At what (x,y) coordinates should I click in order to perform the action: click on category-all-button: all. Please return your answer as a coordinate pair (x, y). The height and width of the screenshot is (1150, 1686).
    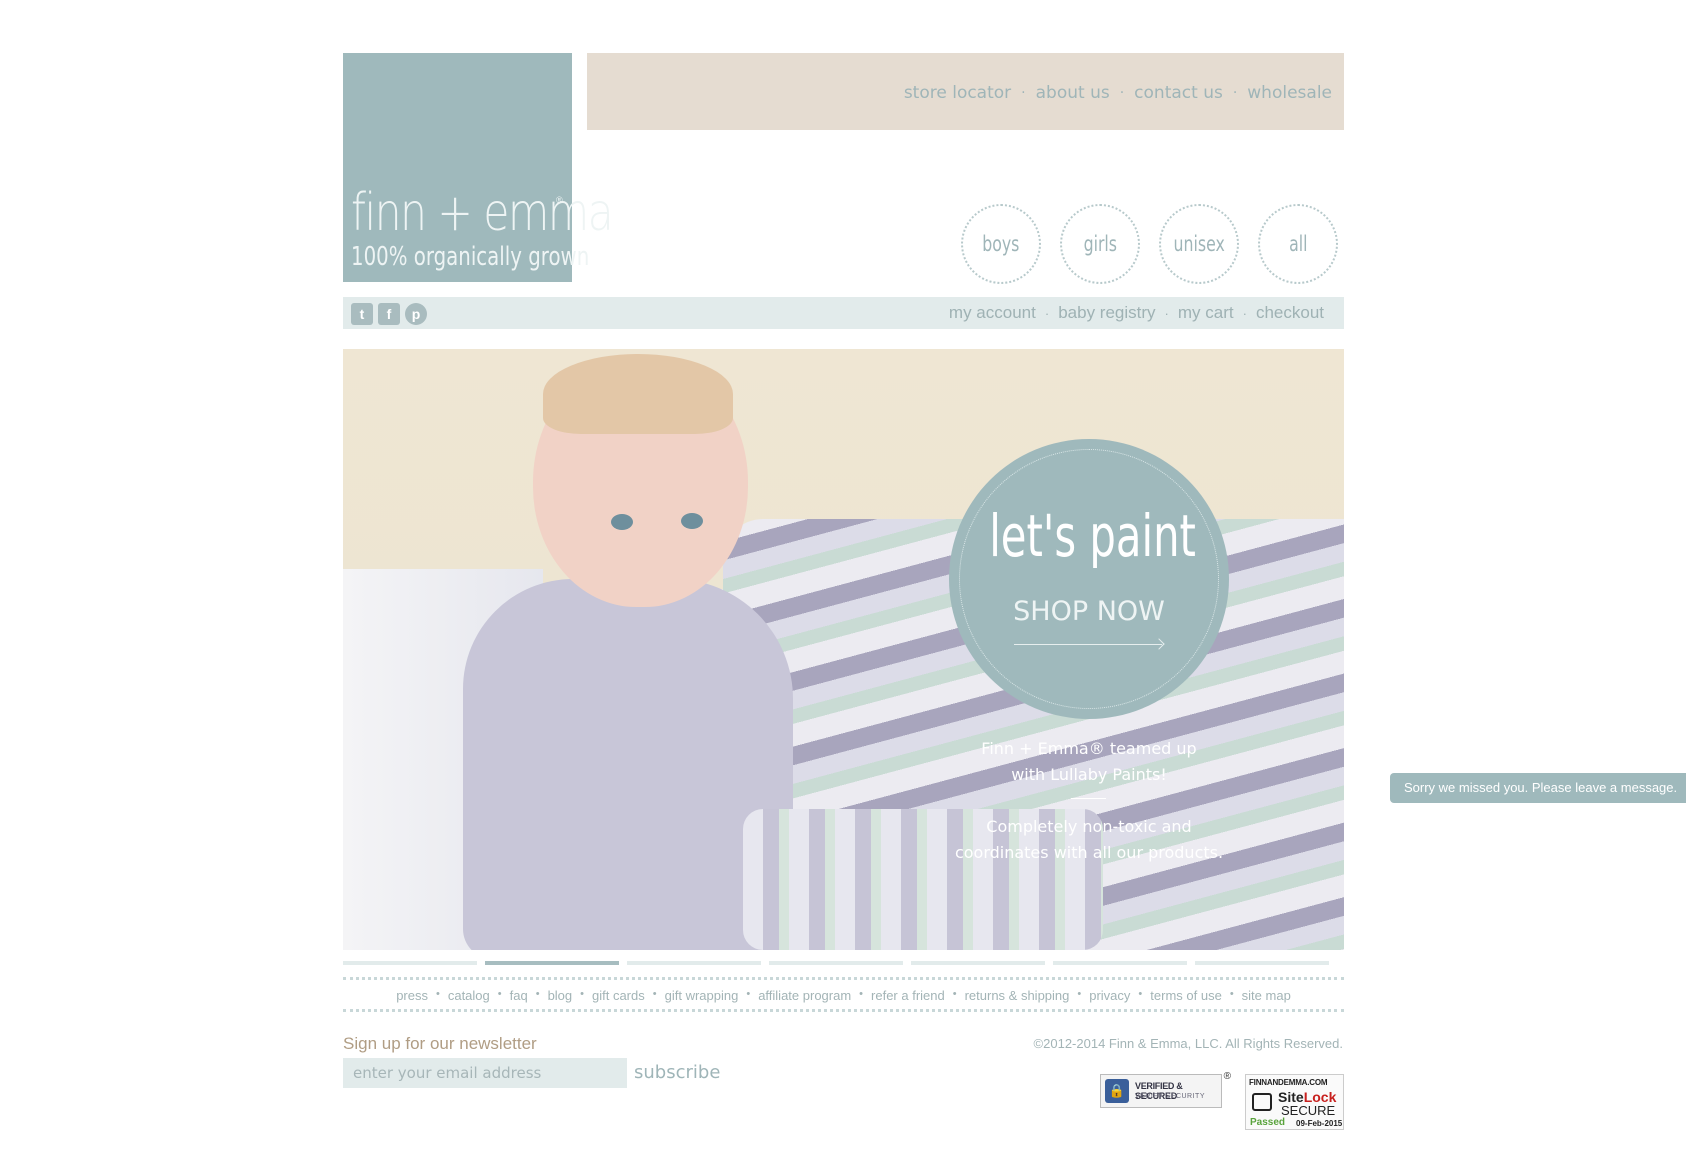
    Looking at the image, I should click on (1298, 244).